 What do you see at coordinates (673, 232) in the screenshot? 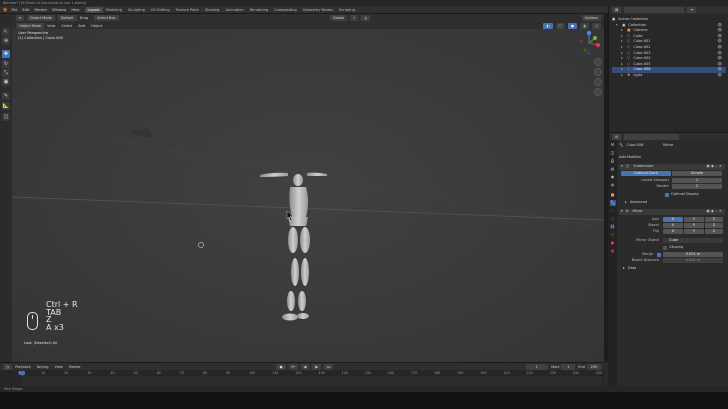
I see `flip-x-toggle: X` at bounding box center [673, 232].